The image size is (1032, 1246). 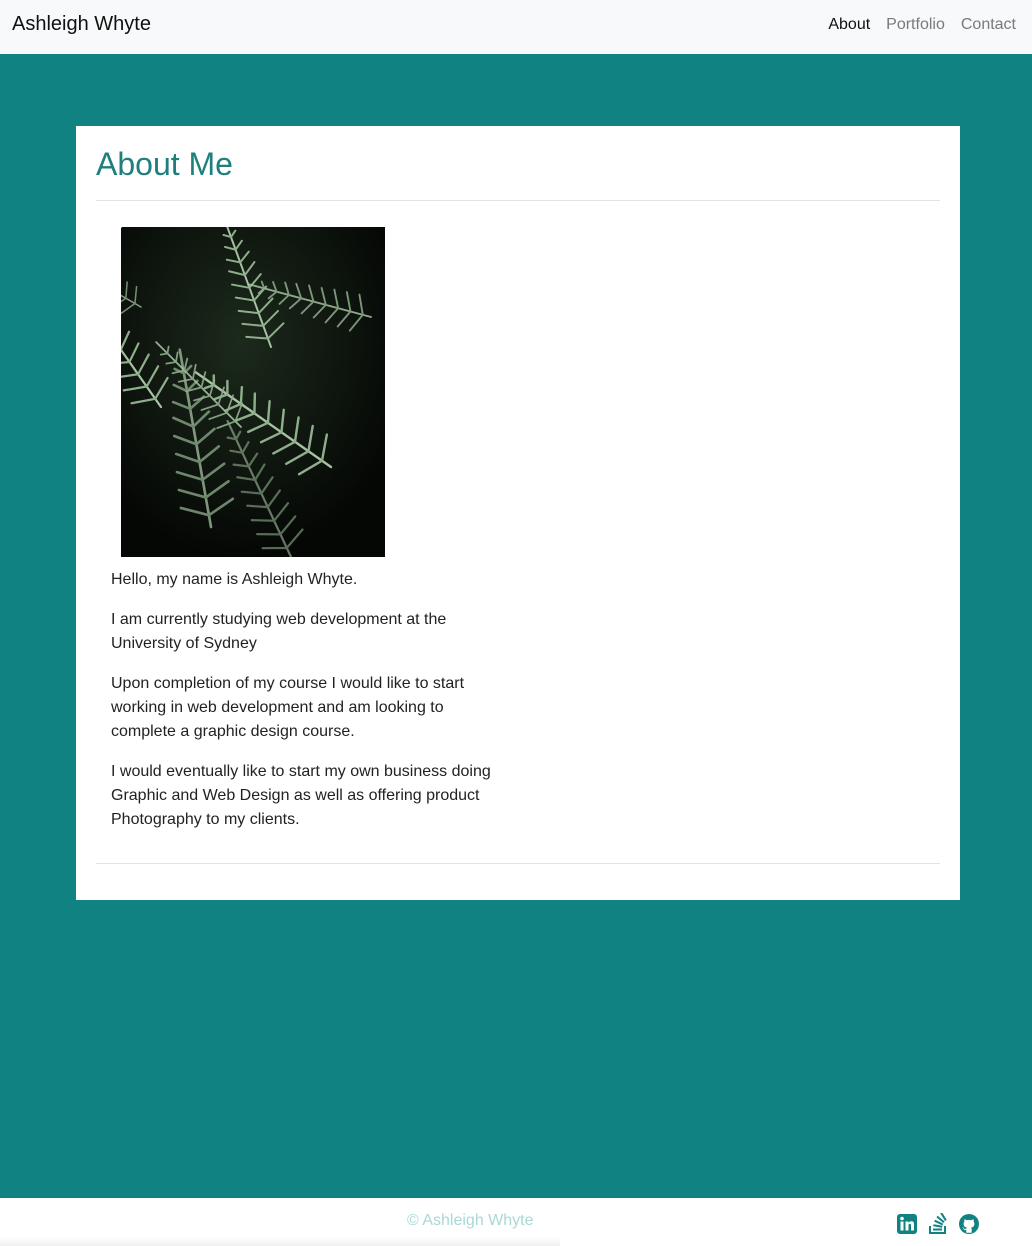 I want to click on paragraph-intro: Hello, my name is Ashleigh Whyte., so click(x=234, y=579).